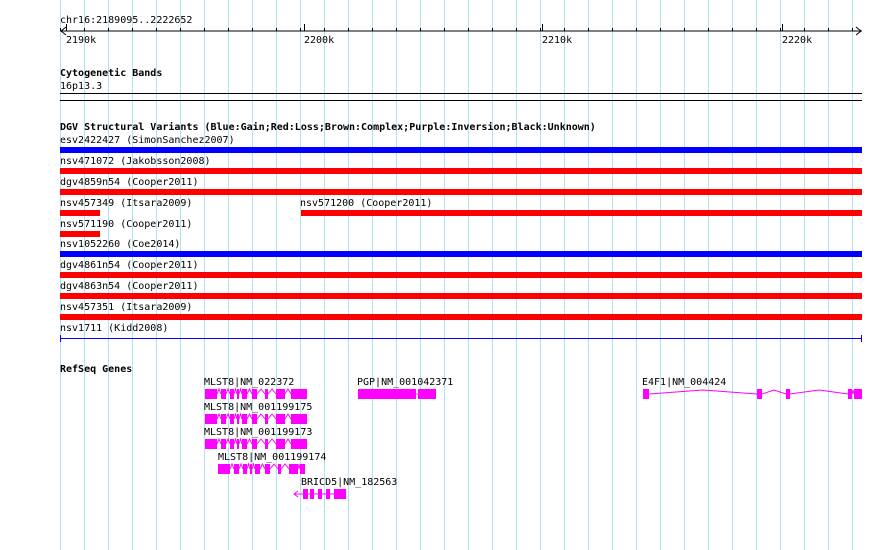 Image resolution: width=890 pixels, height=550 pixels. What do you see at coordinates (129, 286) in the screenshot?
I see `variant-label: dgv4863n54 (Cooper2011)` at bounding box center [129, 286].